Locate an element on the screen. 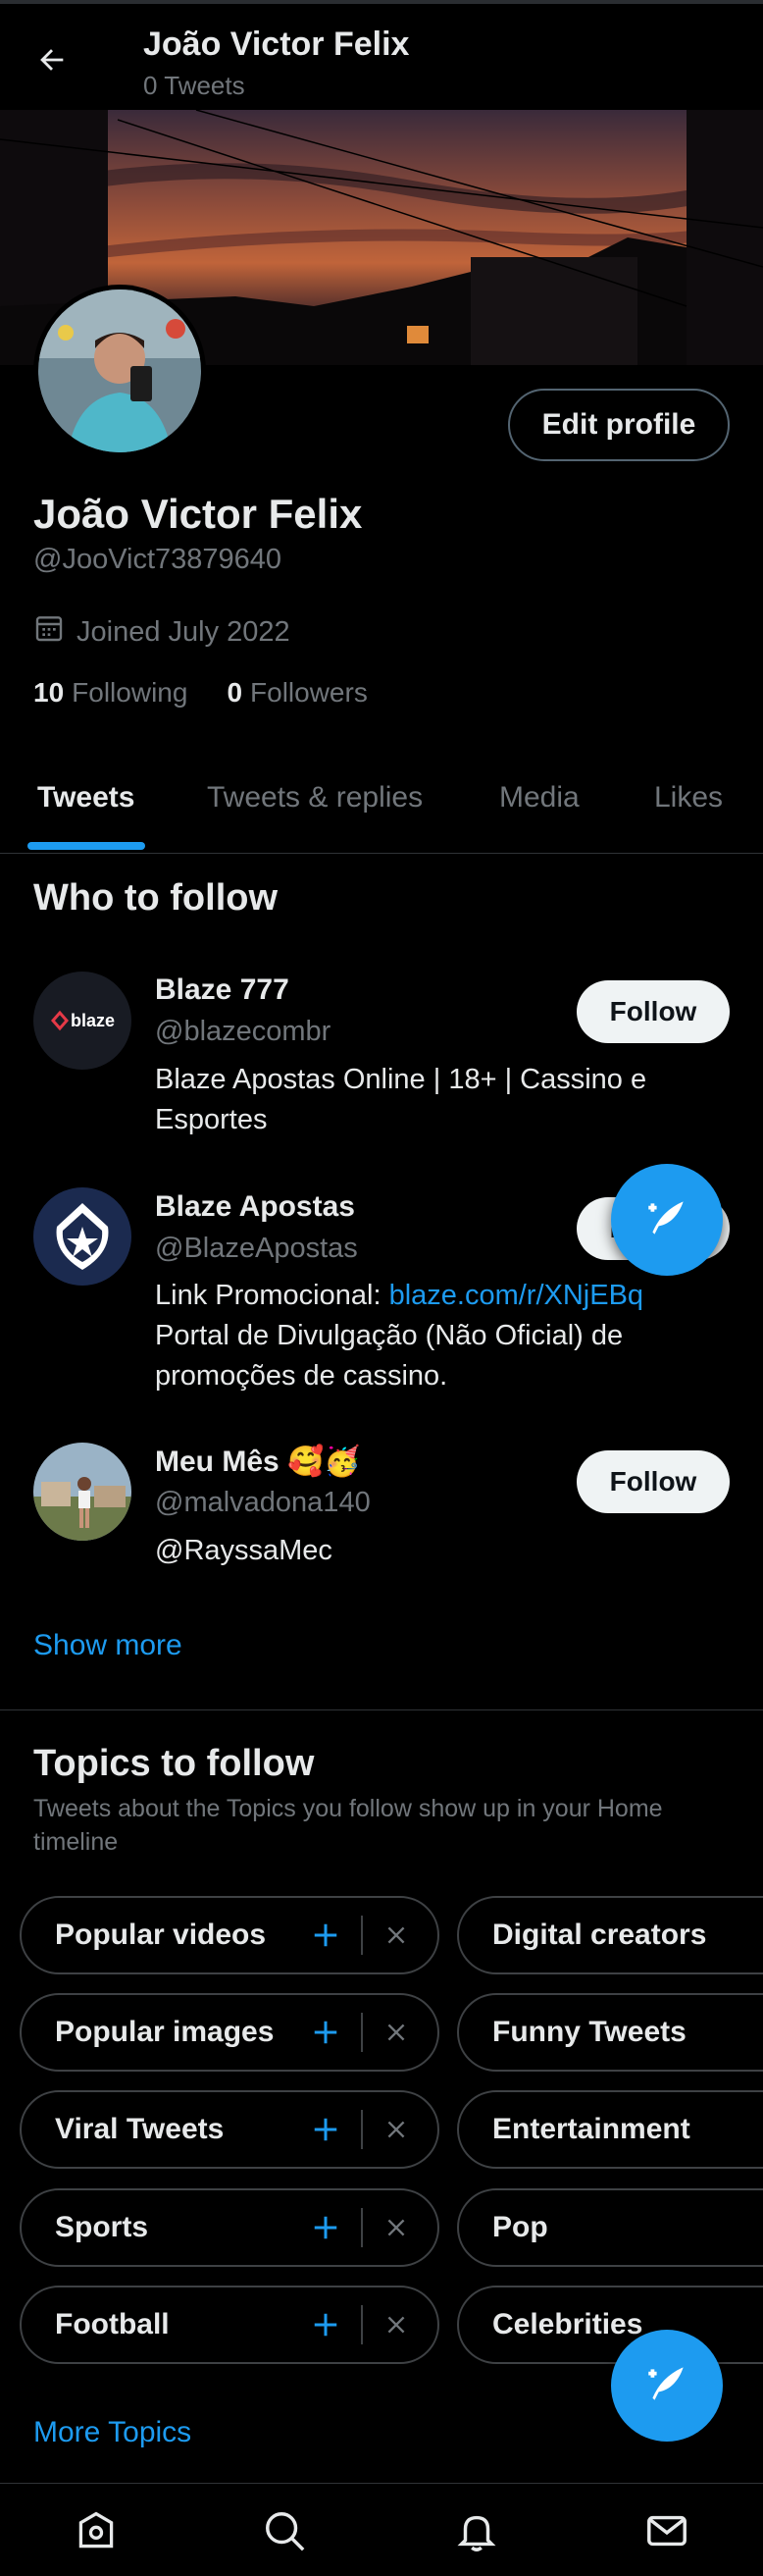 The image size is (763, 2576). bio-link: blaze.com/r/XNjEBq is located at coordinates (516, 1295).